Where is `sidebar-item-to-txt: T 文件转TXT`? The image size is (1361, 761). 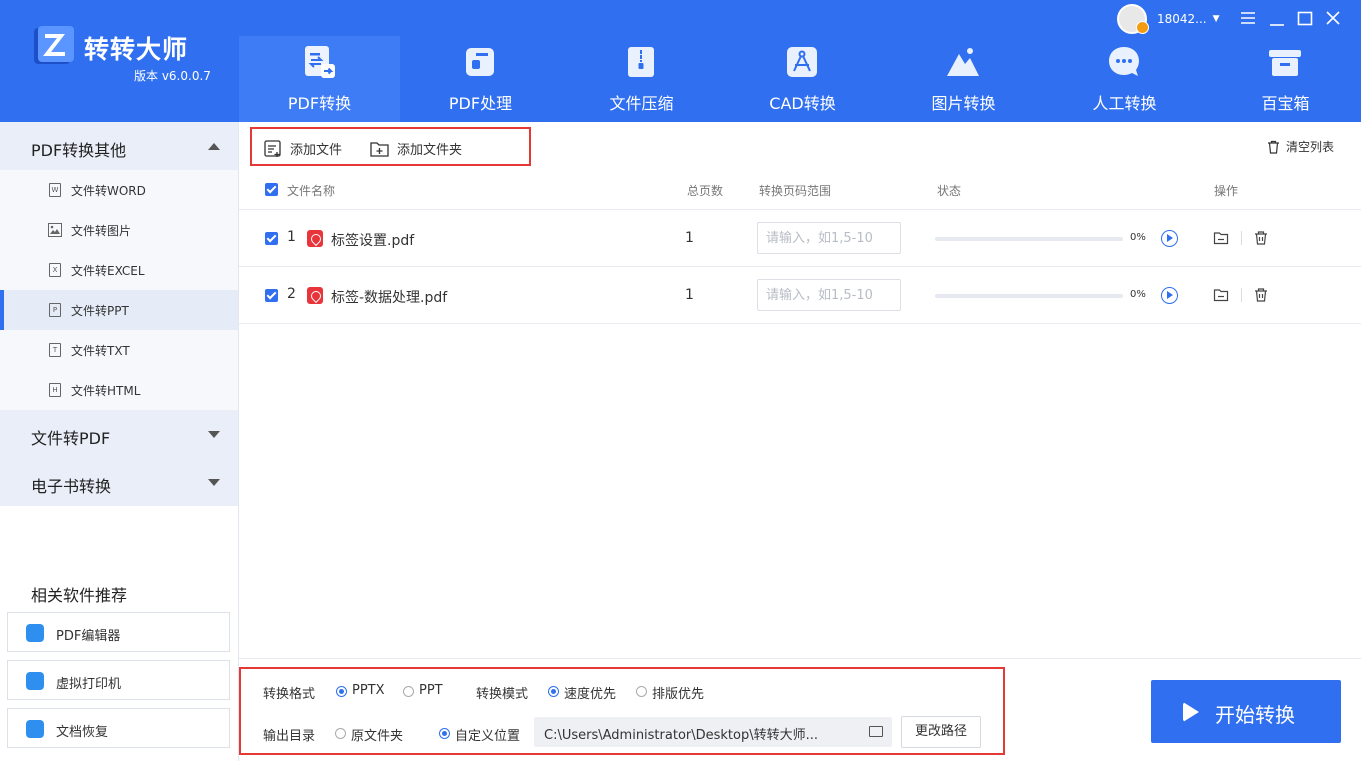
sidebar-item-to-txt: T 文件转TXT is located at coordinates (119, 350).